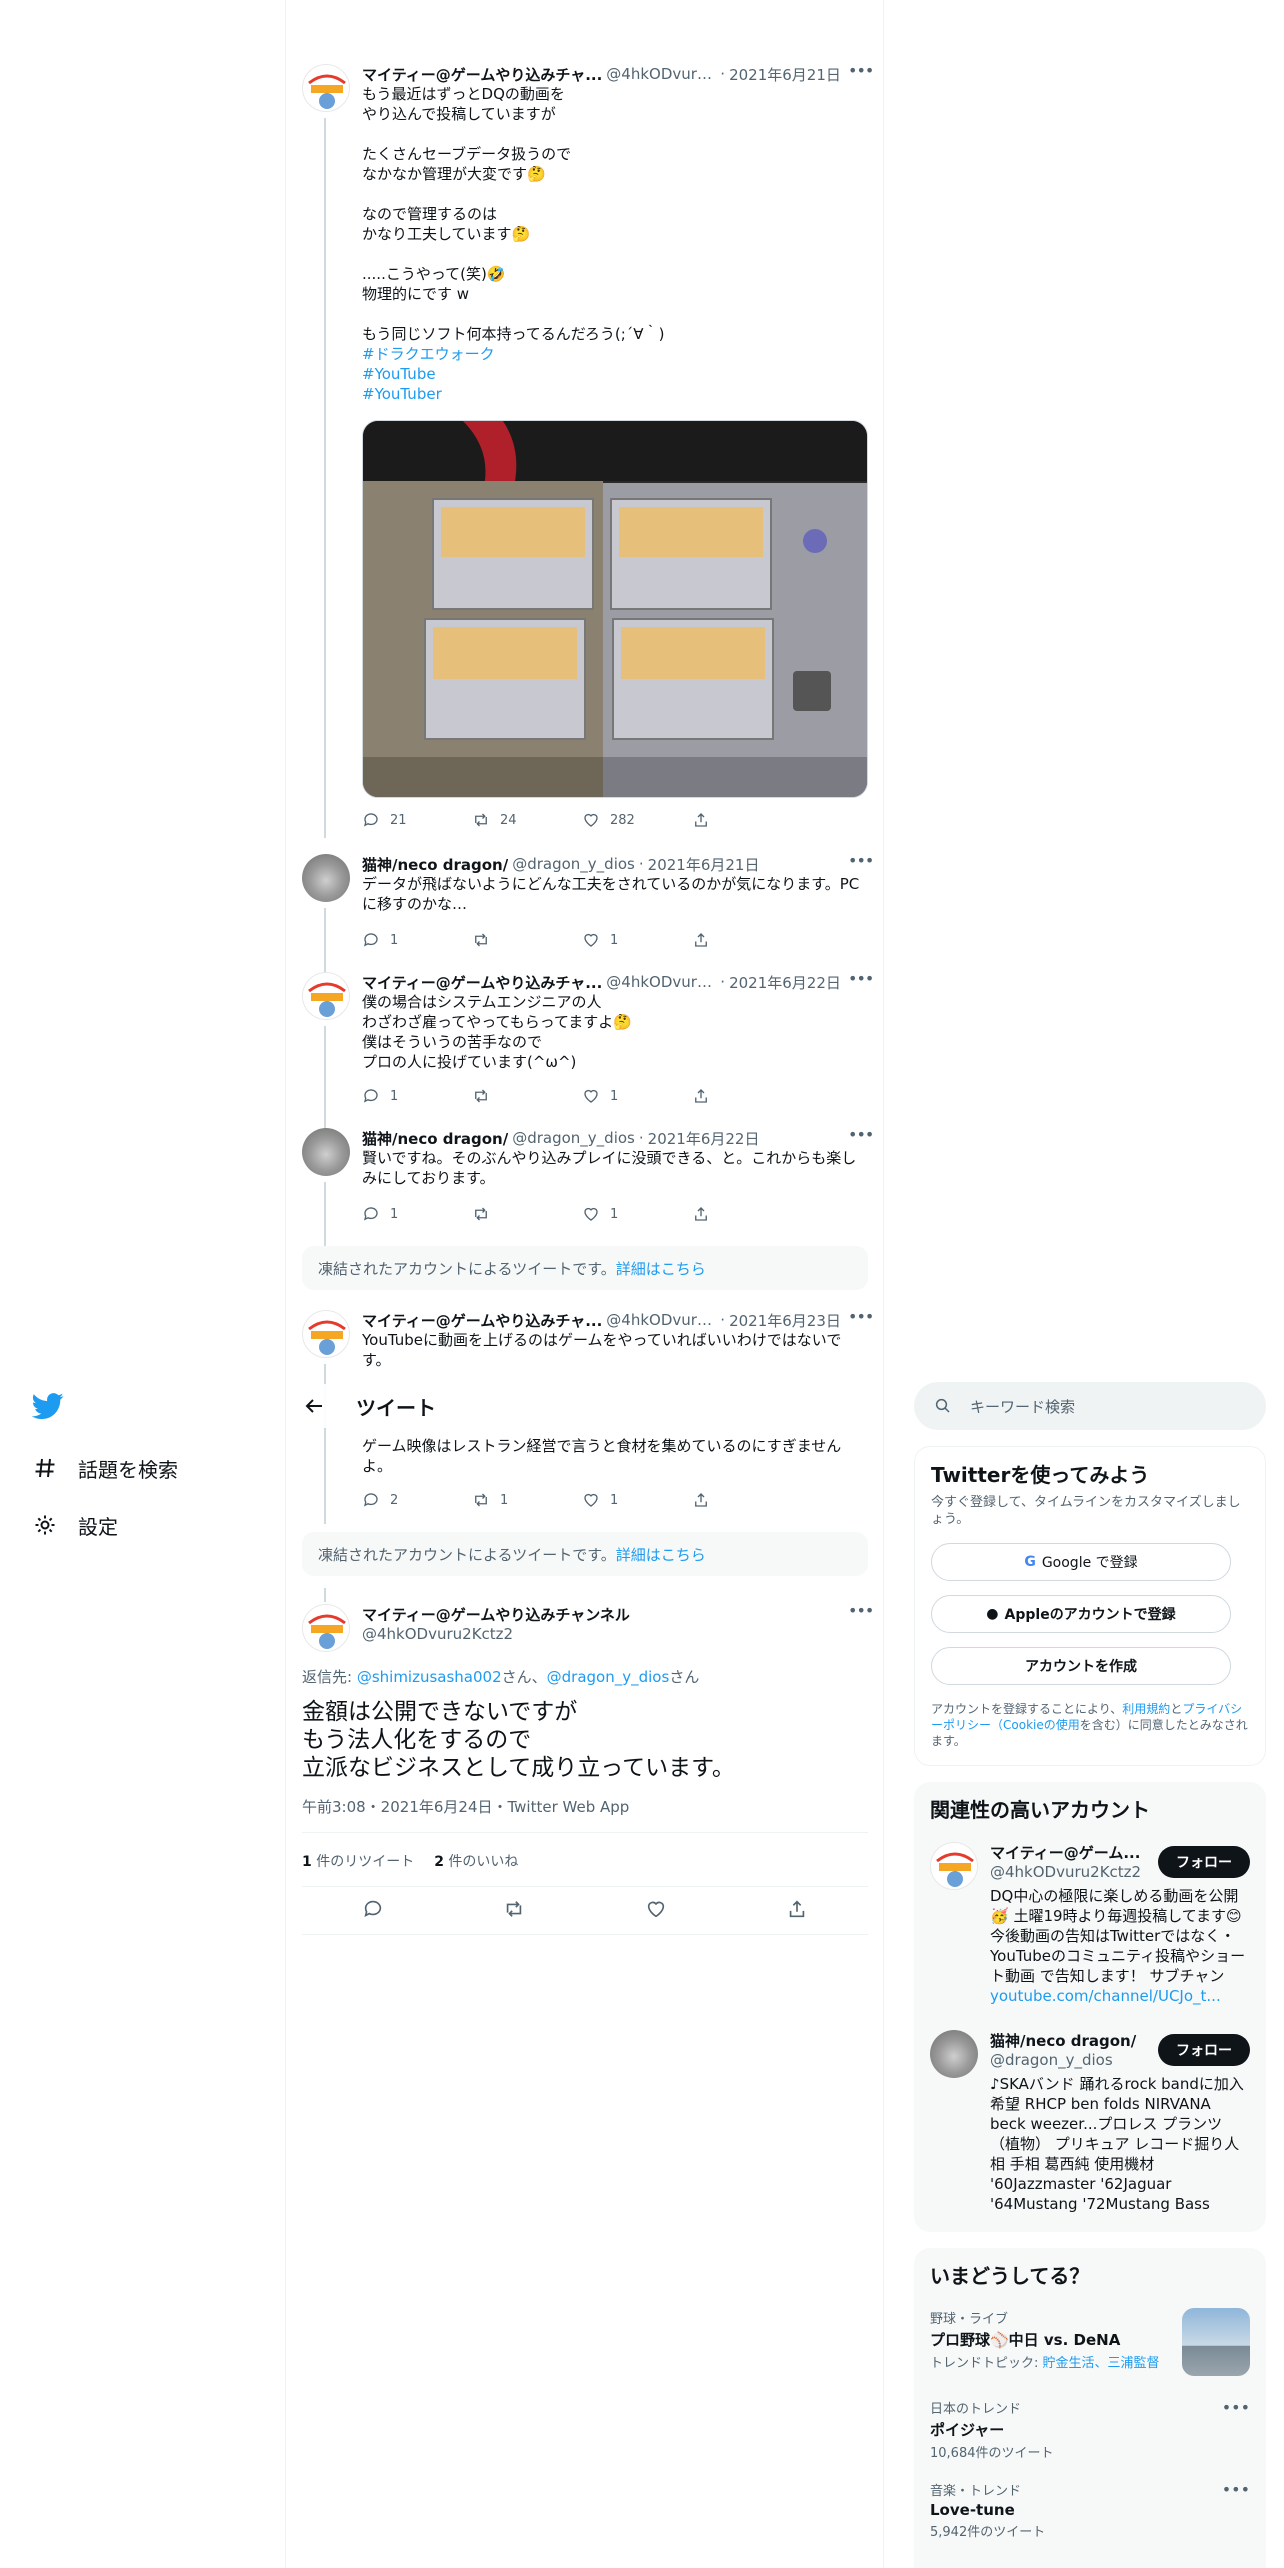 The height and width of the screenshot is (2568, 1284). I want to click on trend-item: 音楽・トレンド Love-tune 5,942件のツイート •••, so click(1090, 2510).